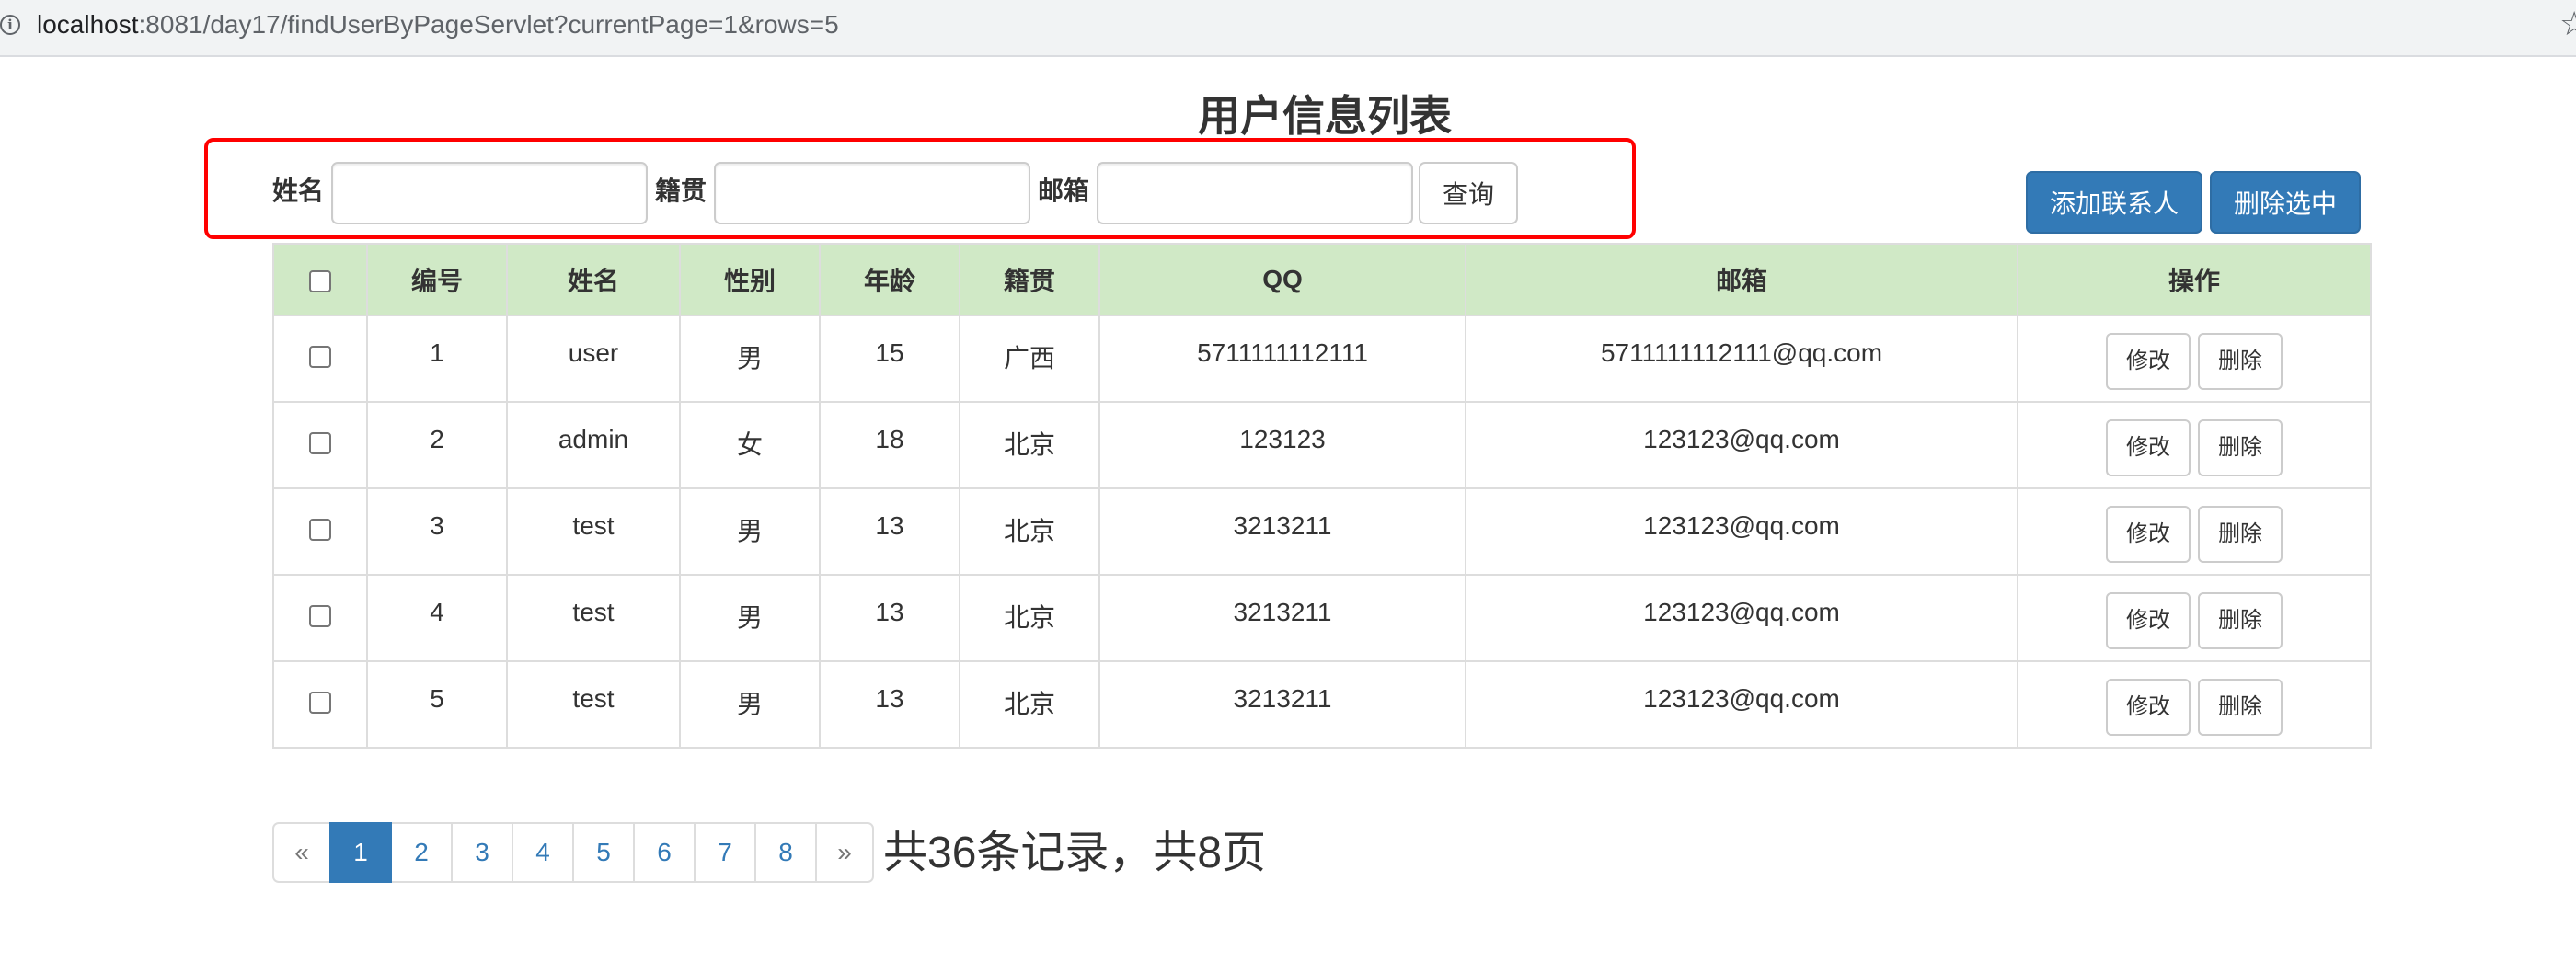 The image size is (2576, 973). What do you see at coordinates (2567, 24) in the screenshot?
I see `bookmark-star-icon: ☆` at bounding box center [2567, 24].